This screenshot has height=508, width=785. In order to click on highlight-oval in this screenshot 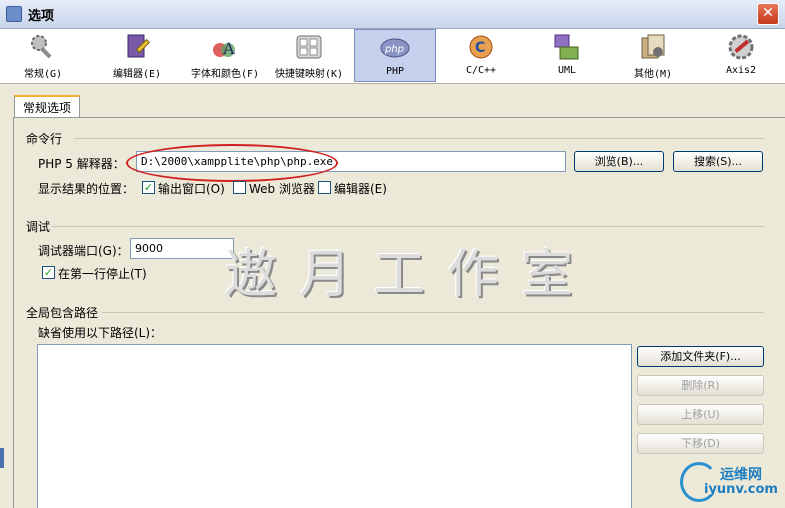, I will do `click(232, 163)`.